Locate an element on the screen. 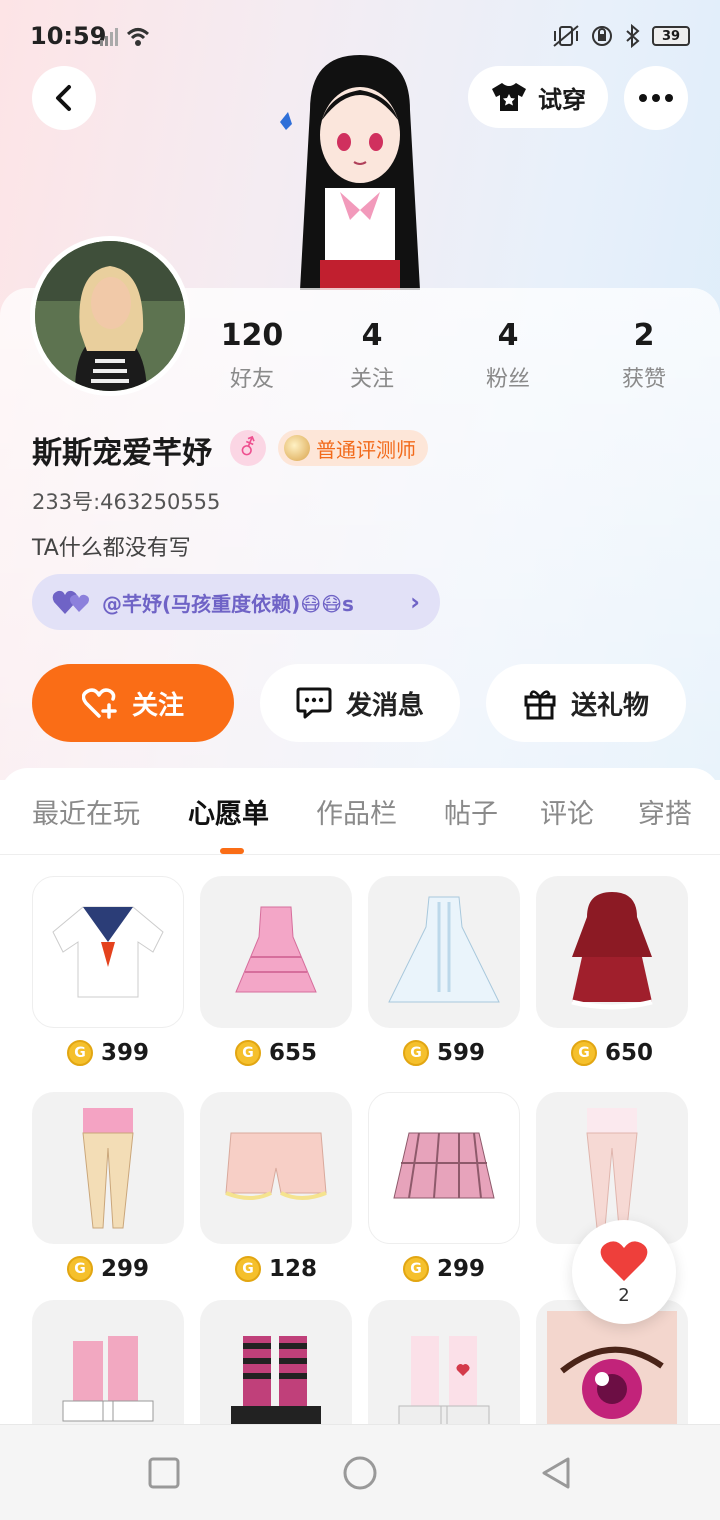 The image size is (720, 1520). divider is located at coordinates (360, 854).